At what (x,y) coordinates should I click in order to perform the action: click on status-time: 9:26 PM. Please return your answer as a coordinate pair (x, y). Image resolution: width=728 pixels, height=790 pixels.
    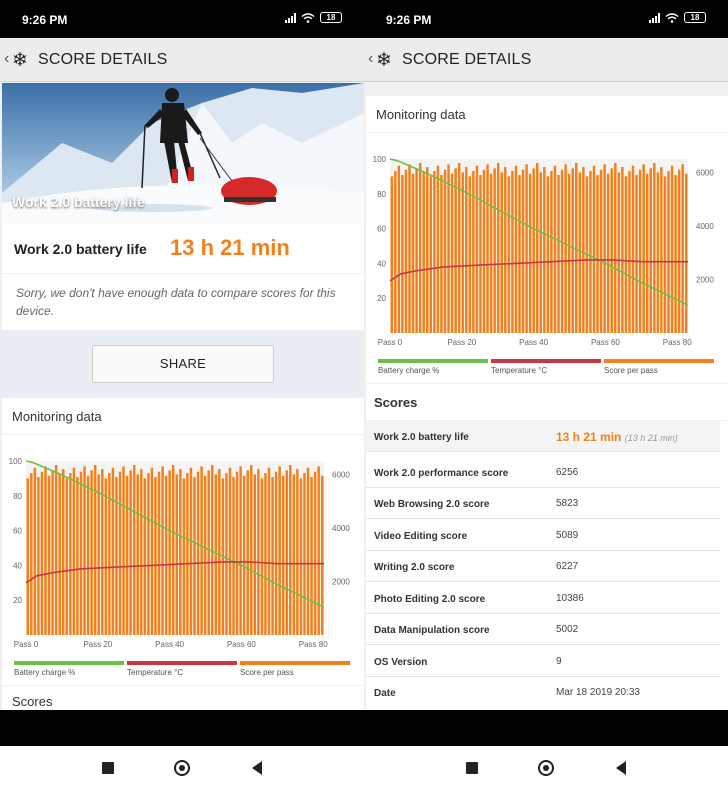
    Looking at the image, I should click on (45, 20).